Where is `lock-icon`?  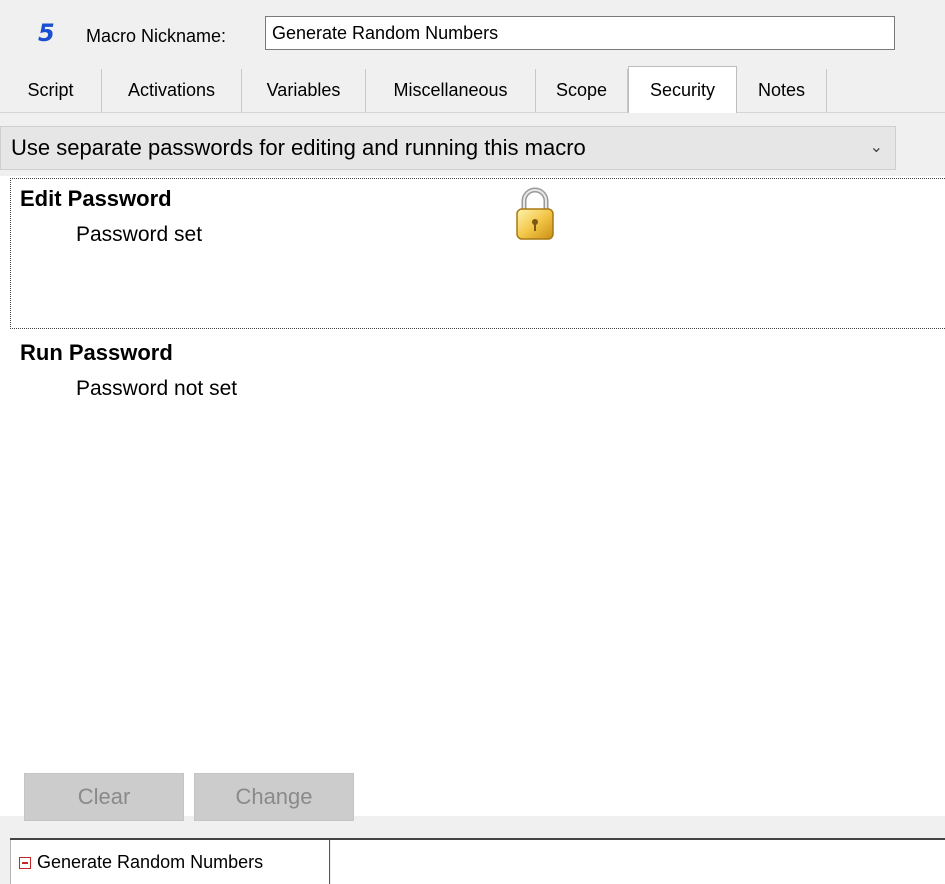 lock-icon is located at coordinates (535, 213).